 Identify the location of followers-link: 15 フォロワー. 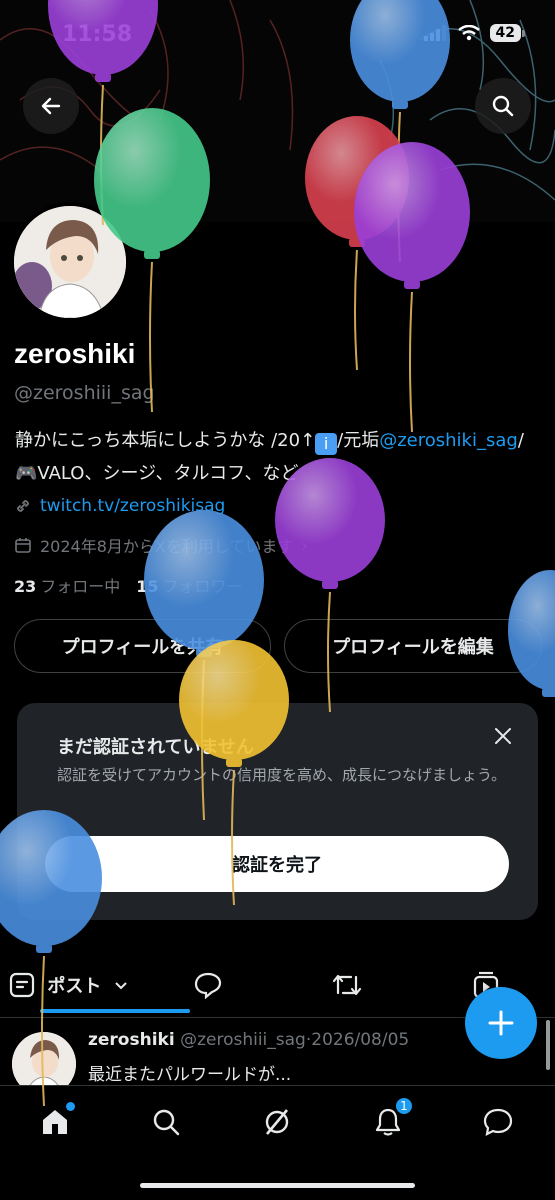
(189, 585).